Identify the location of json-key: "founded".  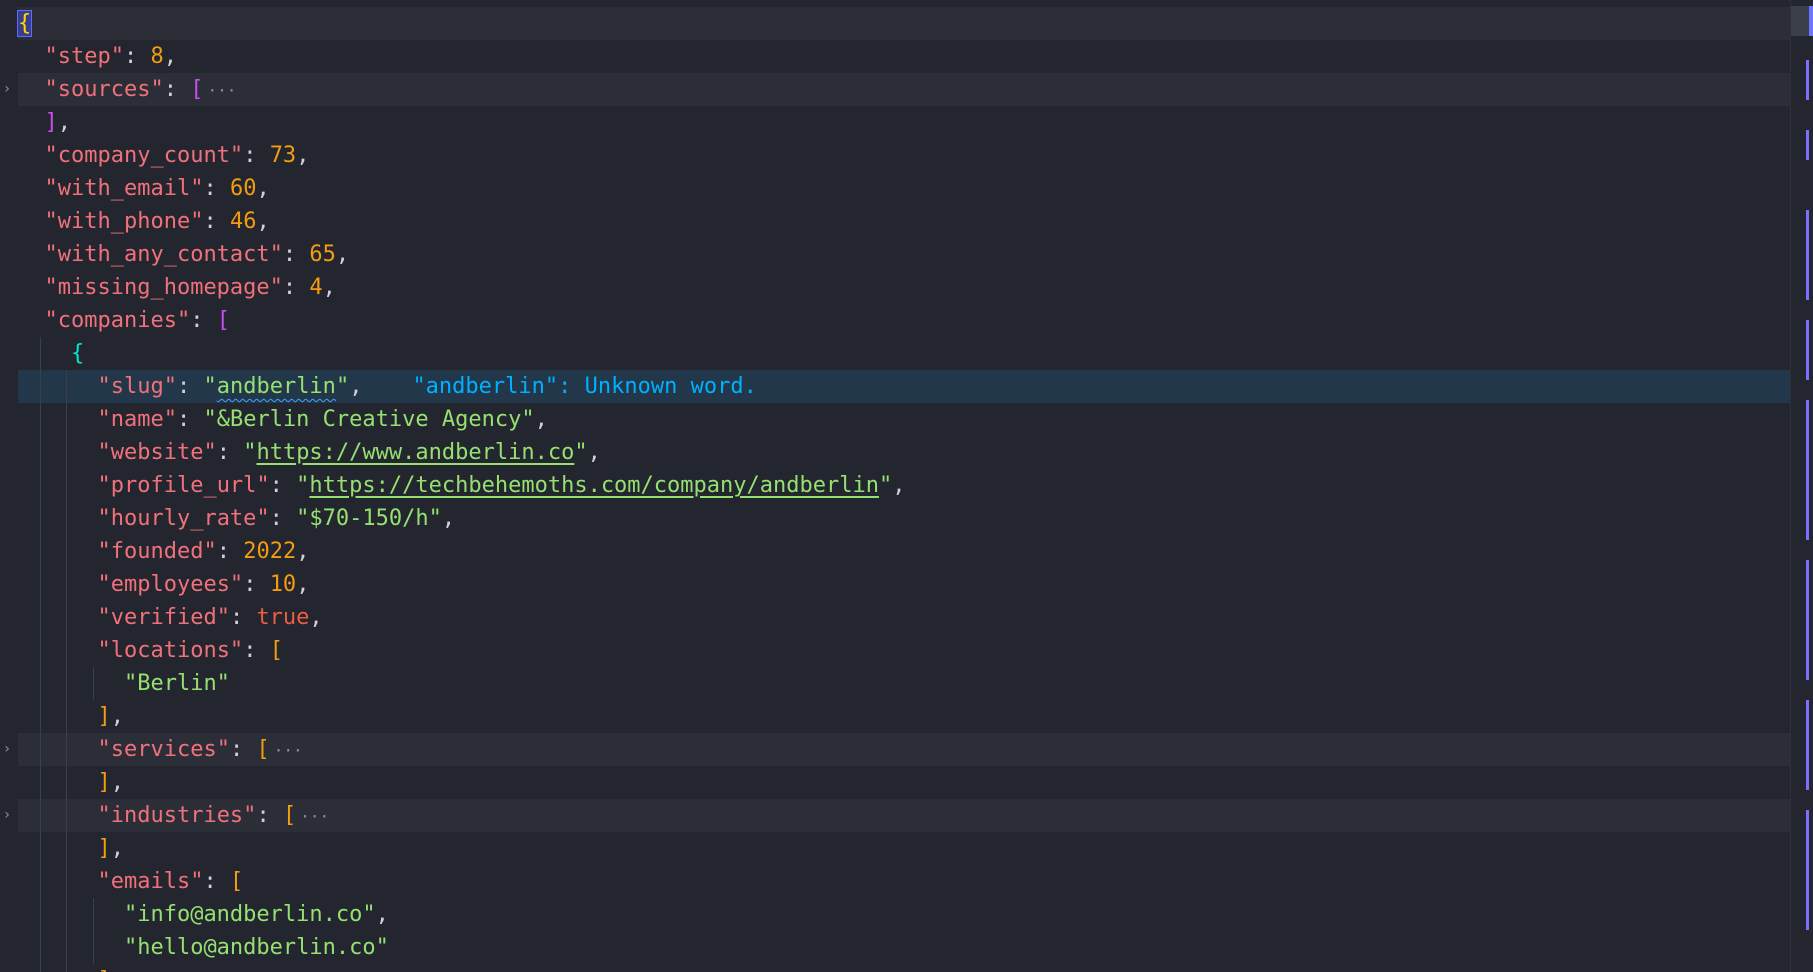
(157, 551).